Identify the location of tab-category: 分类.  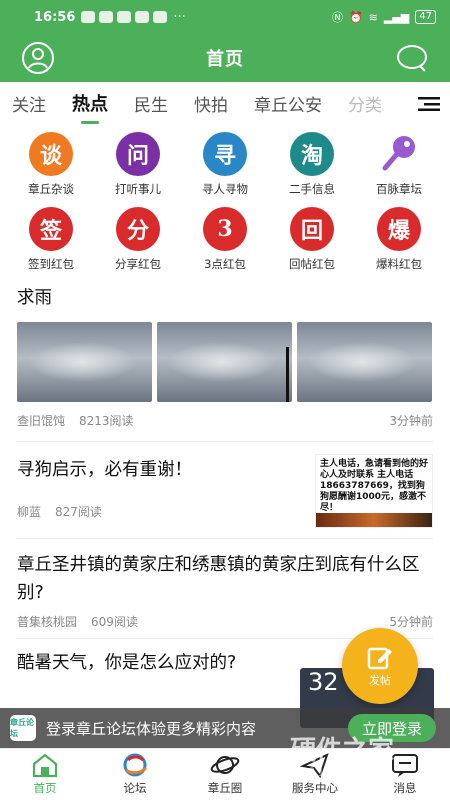
(365, 103).